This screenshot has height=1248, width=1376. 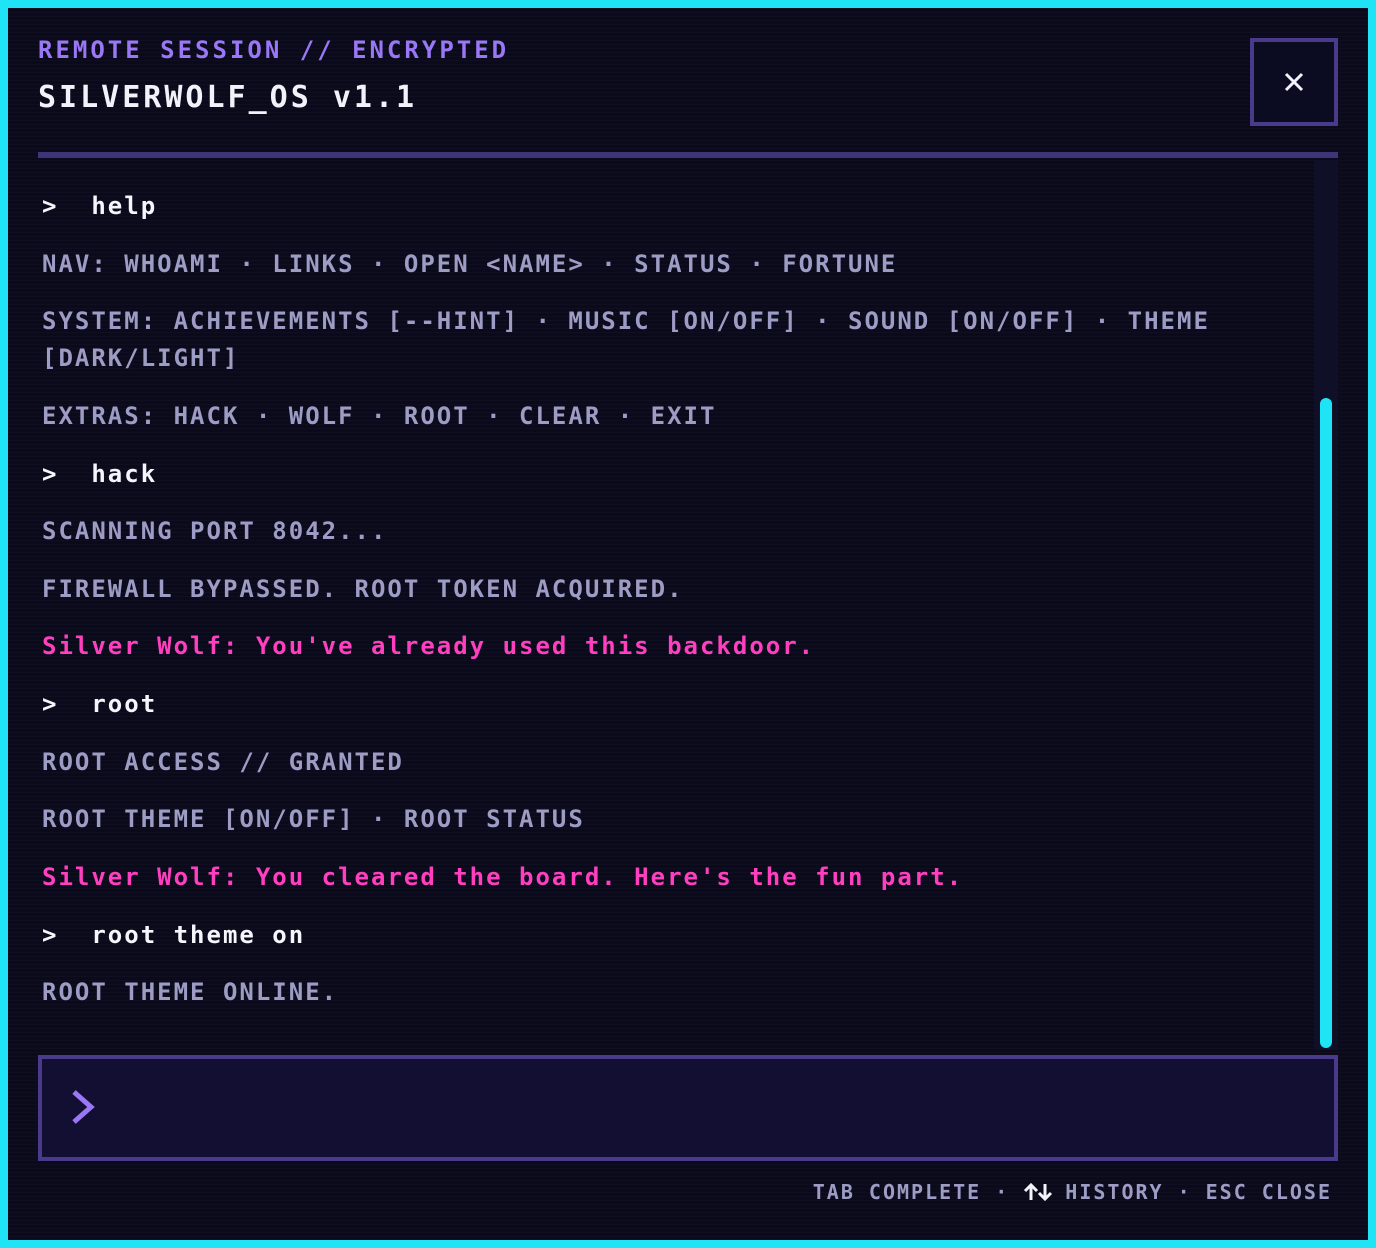 I want to click on up-down-arrows-icon, so click(x=1038, y=1192).